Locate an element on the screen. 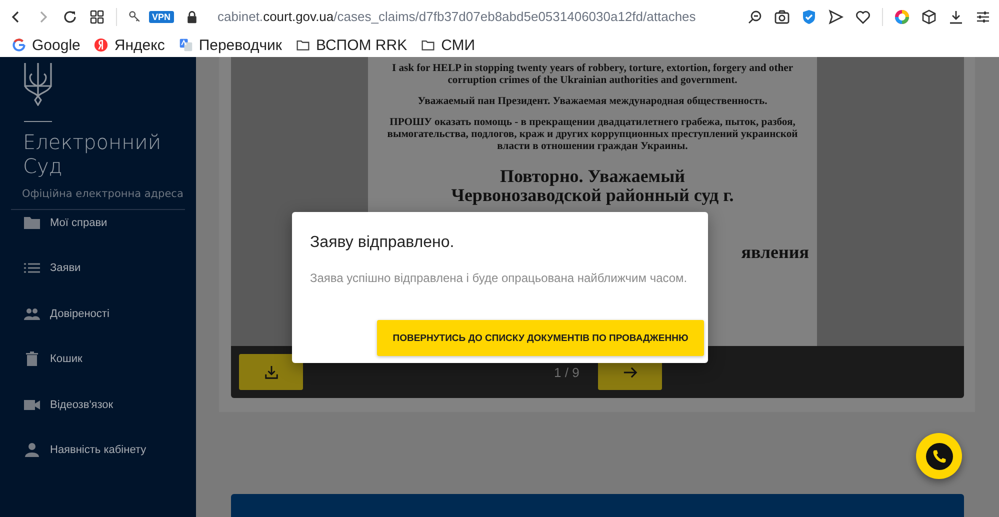  bookmark-link: ВСПОМ RRK is located at coordinates (362, 45).